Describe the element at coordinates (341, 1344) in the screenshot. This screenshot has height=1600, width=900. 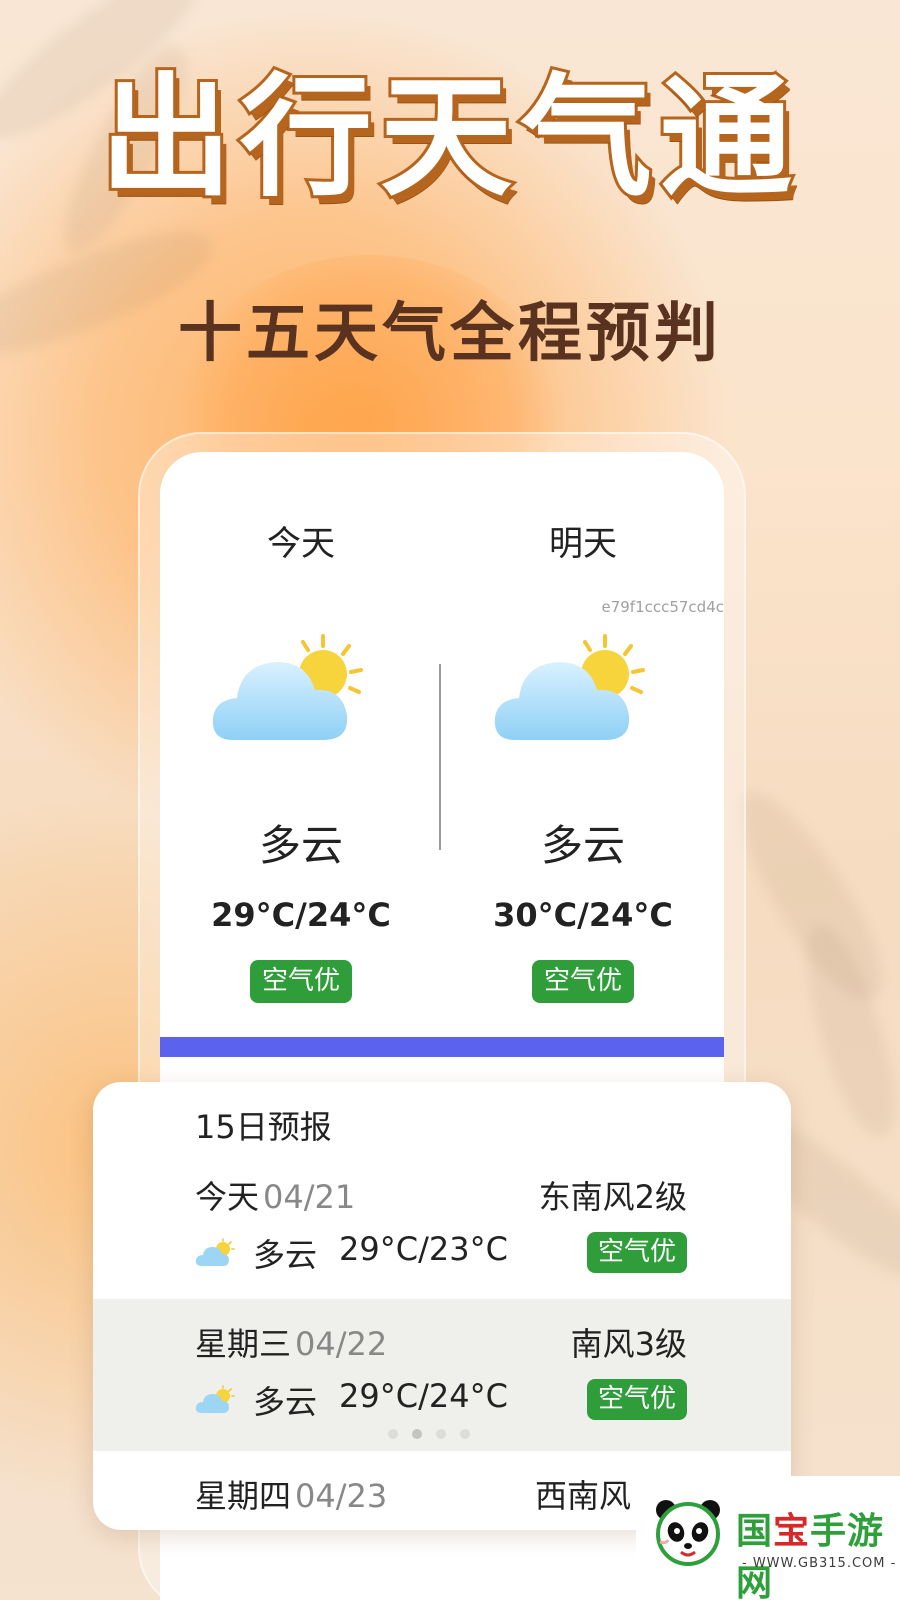
I see `forecast-mmdd: 04/22` at that location.